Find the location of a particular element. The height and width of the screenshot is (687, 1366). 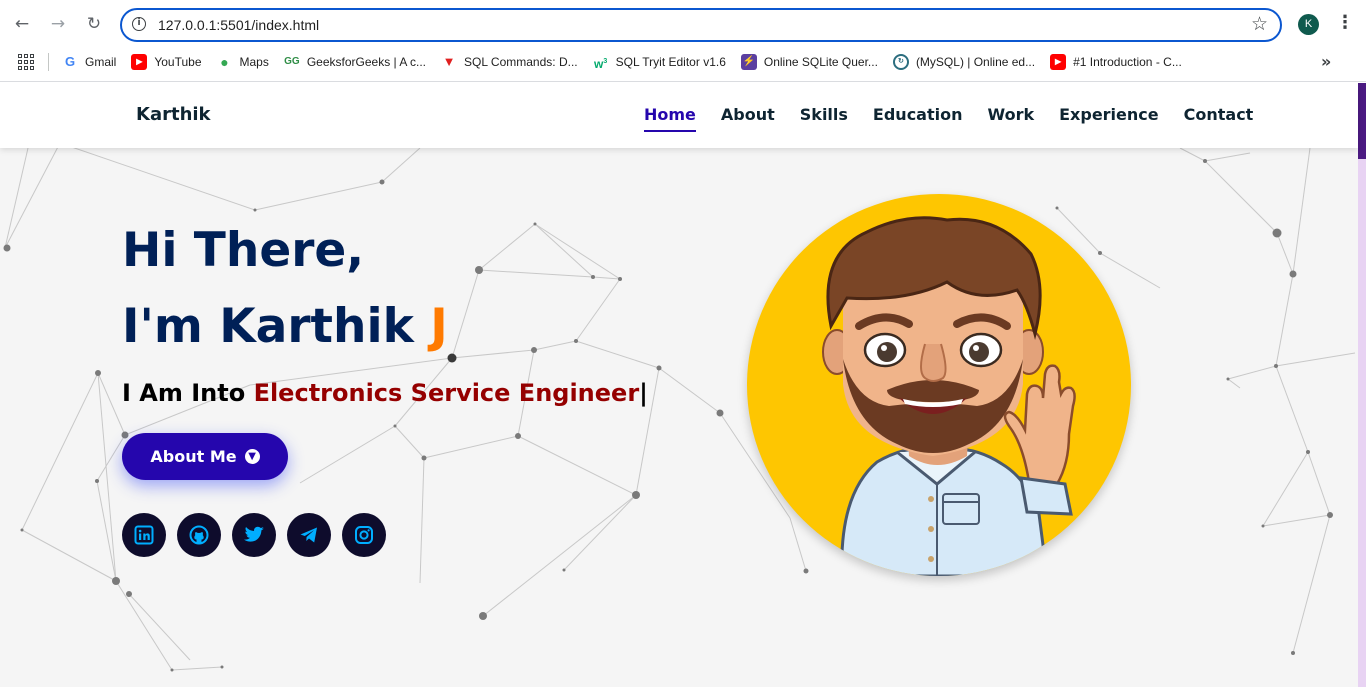

apps-grid-icon is located at coordinates (26, 62).